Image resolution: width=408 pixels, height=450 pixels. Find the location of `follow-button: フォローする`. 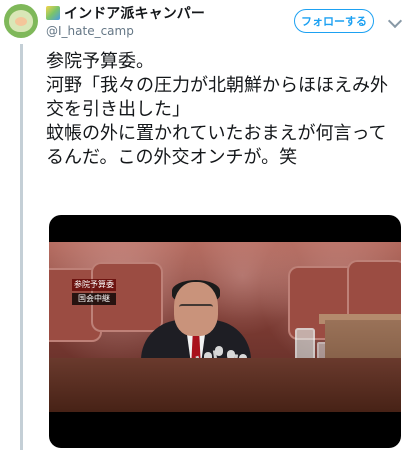

follow-button: フォローする is located at coordinates (334, 21).